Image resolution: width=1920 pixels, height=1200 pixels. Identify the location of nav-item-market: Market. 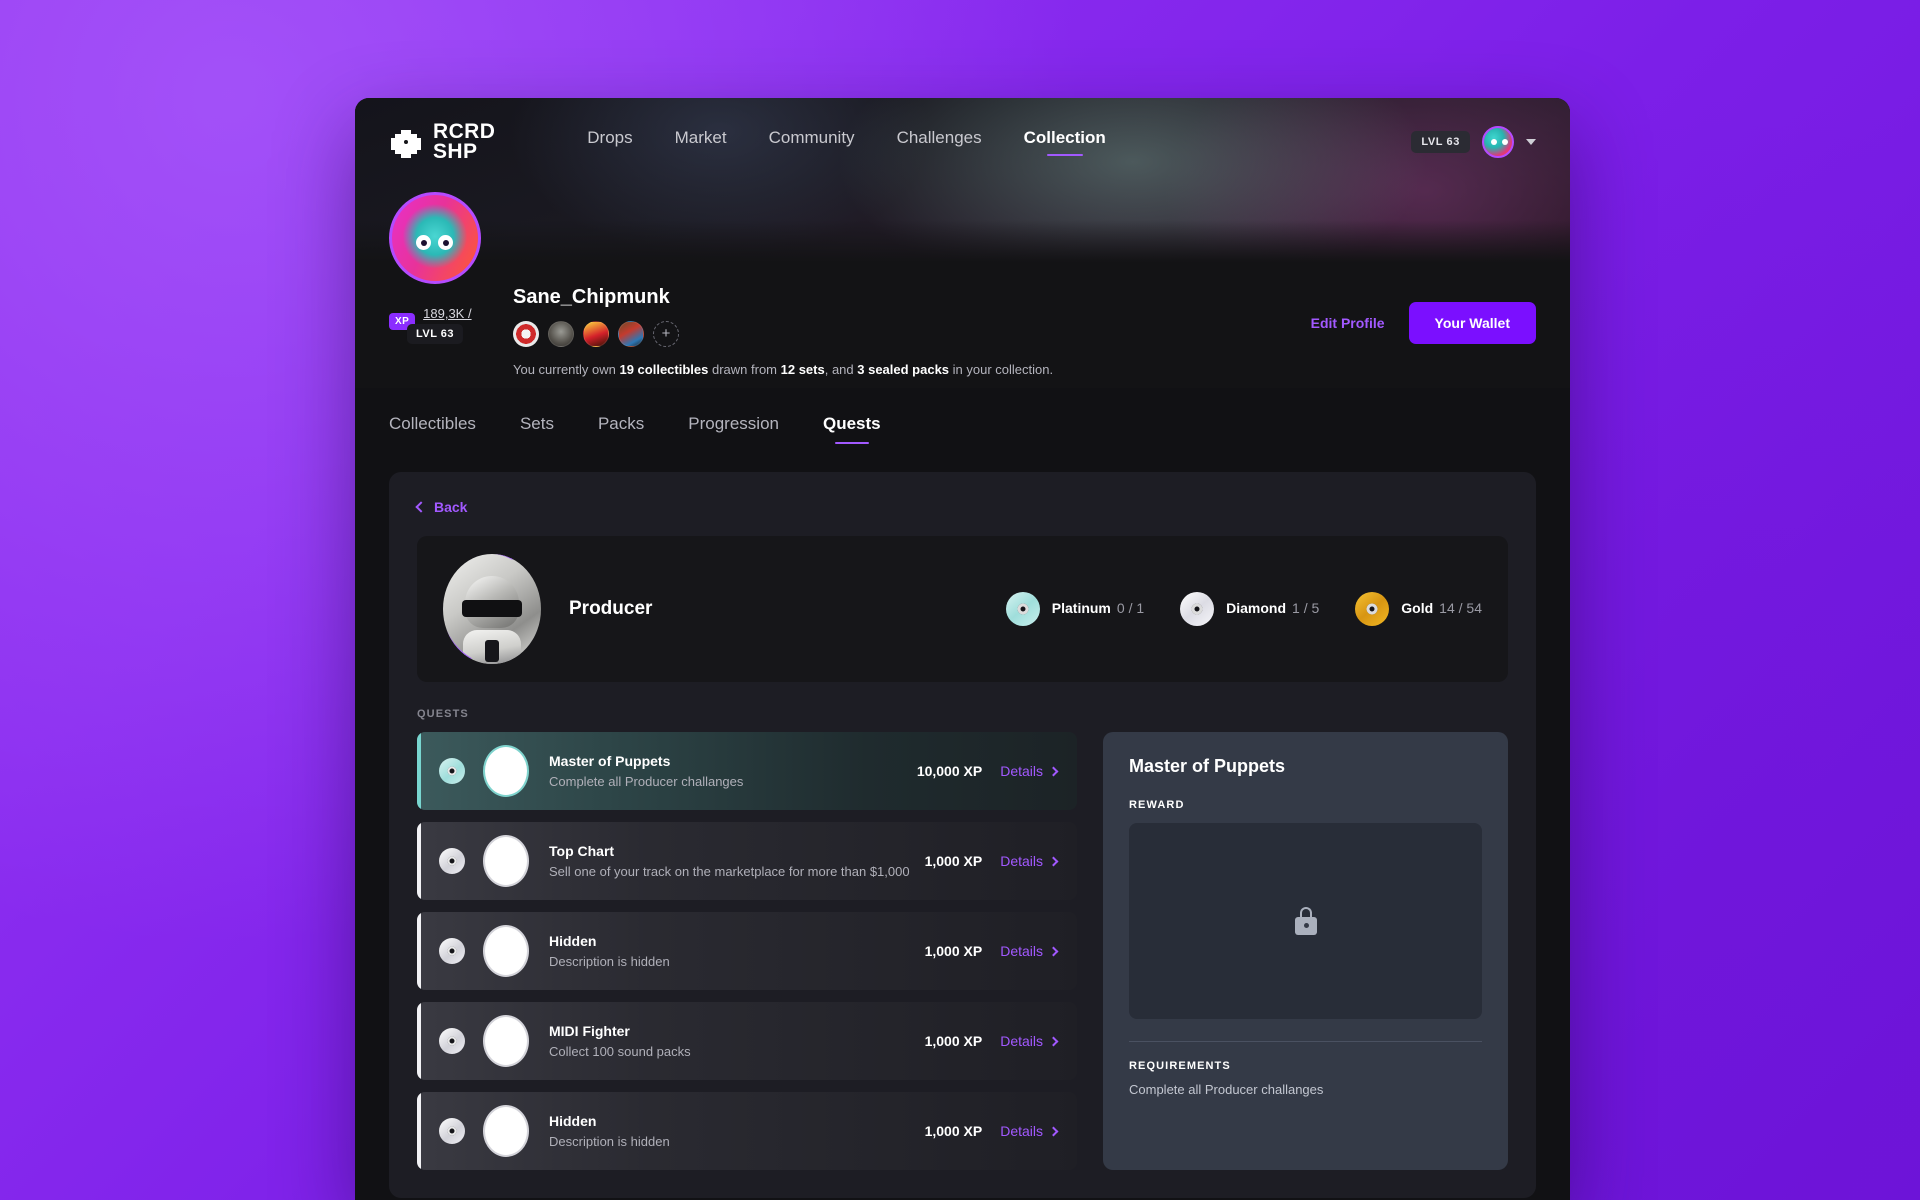
(701, 142).